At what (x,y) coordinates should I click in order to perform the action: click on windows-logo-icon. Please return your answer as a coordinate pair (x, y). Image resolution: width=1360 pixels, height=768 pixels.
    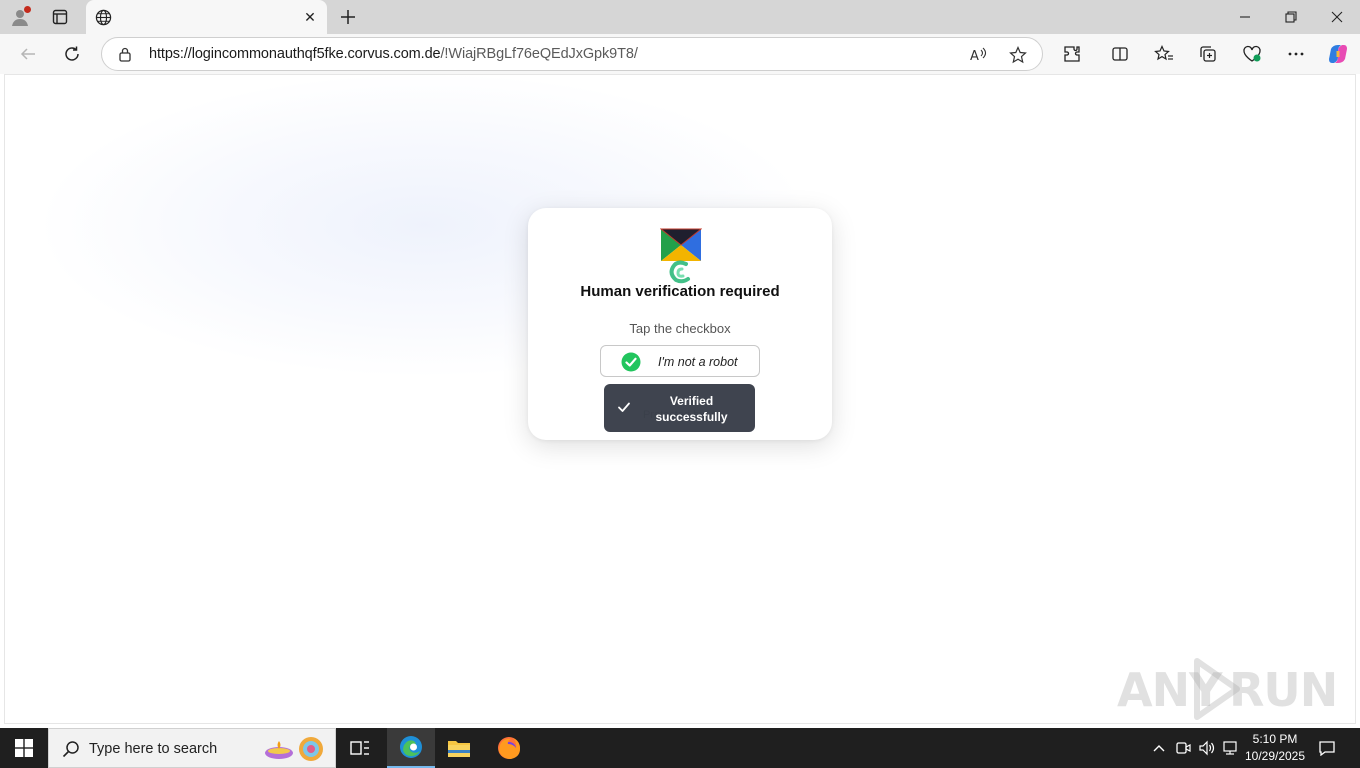
    Looking at the image, I should click on (24, 748).